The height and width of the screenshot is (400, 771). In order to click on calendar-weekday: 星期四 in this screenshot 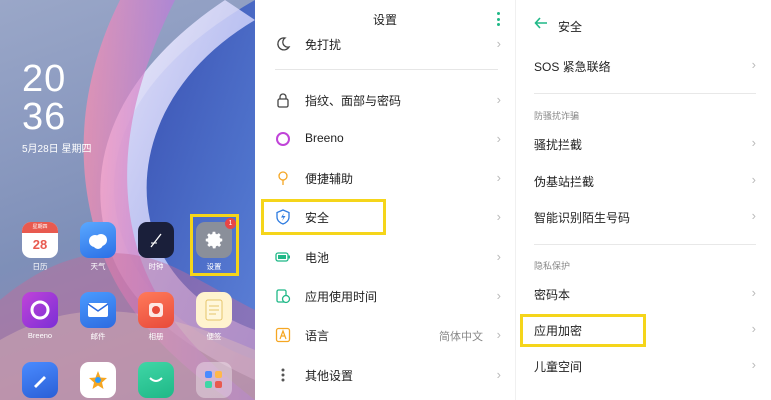, I will do `click(40, 227)`.